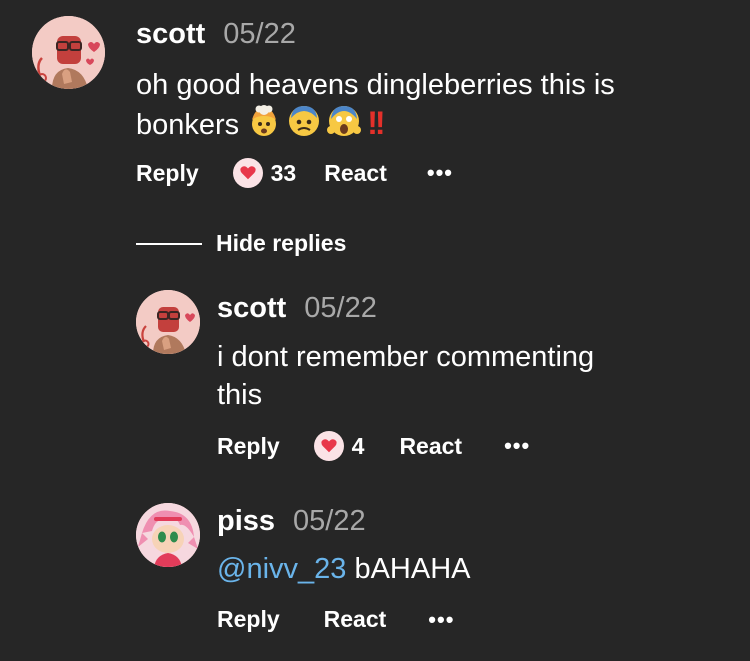 The width and height of the screenshot is (750, 661). I want to click on hide-replies-toggle: Hide replies, so click(241, 243).